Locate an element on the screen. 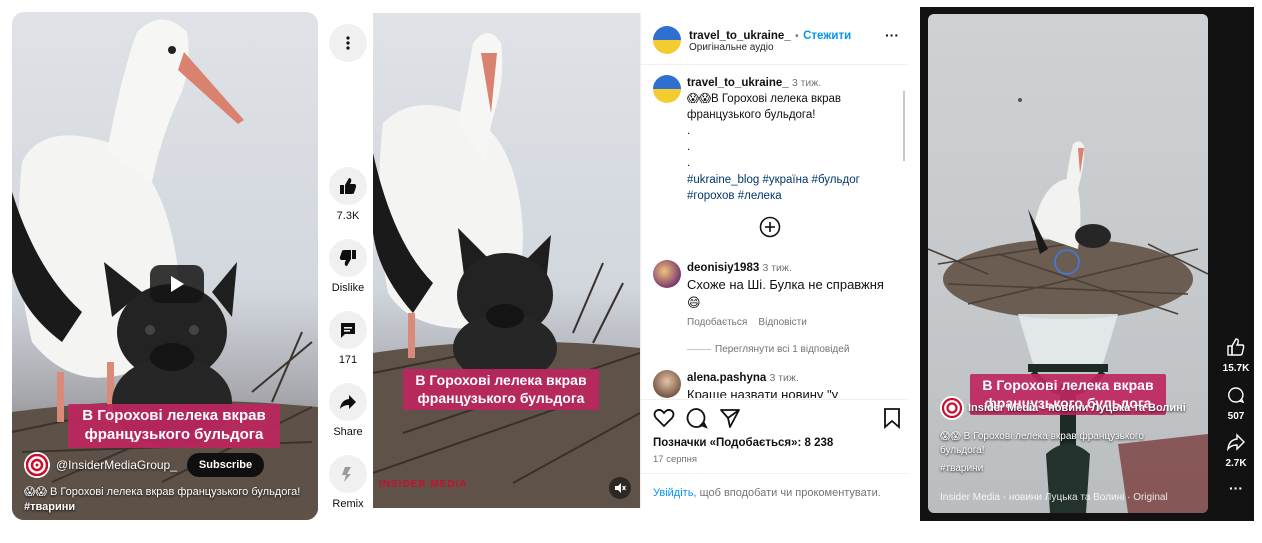 The height and width of the screenshot is (543, 1262). replies-divider is located at coordinates (699, 349).